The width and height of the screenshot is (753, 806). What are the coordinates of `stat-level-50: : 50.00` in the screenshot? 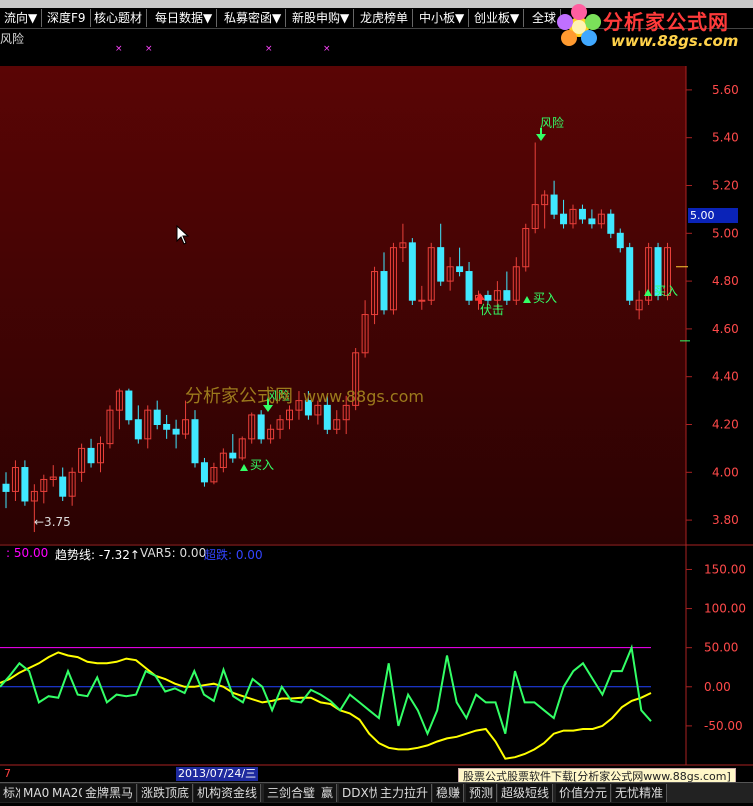 It's located at (27, 553).